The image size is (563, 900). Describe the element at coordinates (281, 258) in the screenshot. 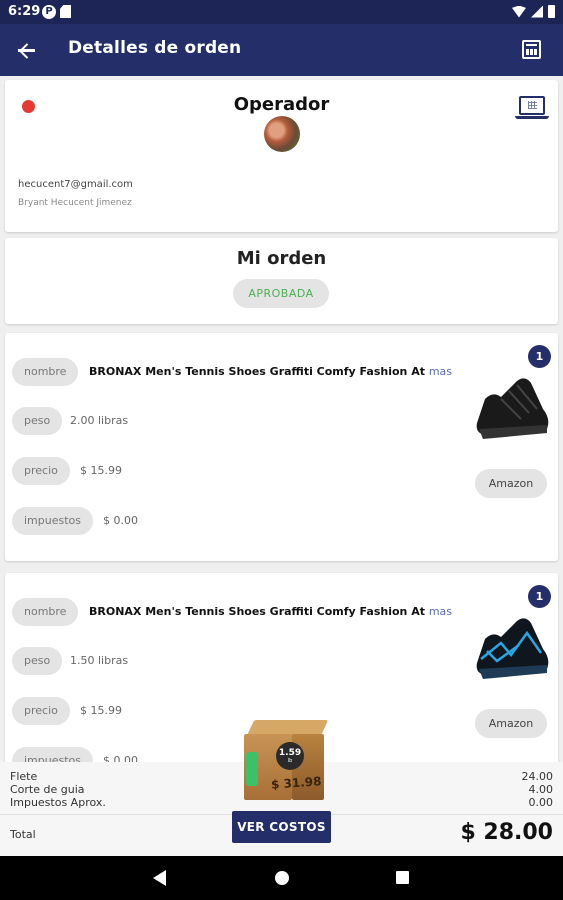

I see `order-title: Mi orden` at that location.